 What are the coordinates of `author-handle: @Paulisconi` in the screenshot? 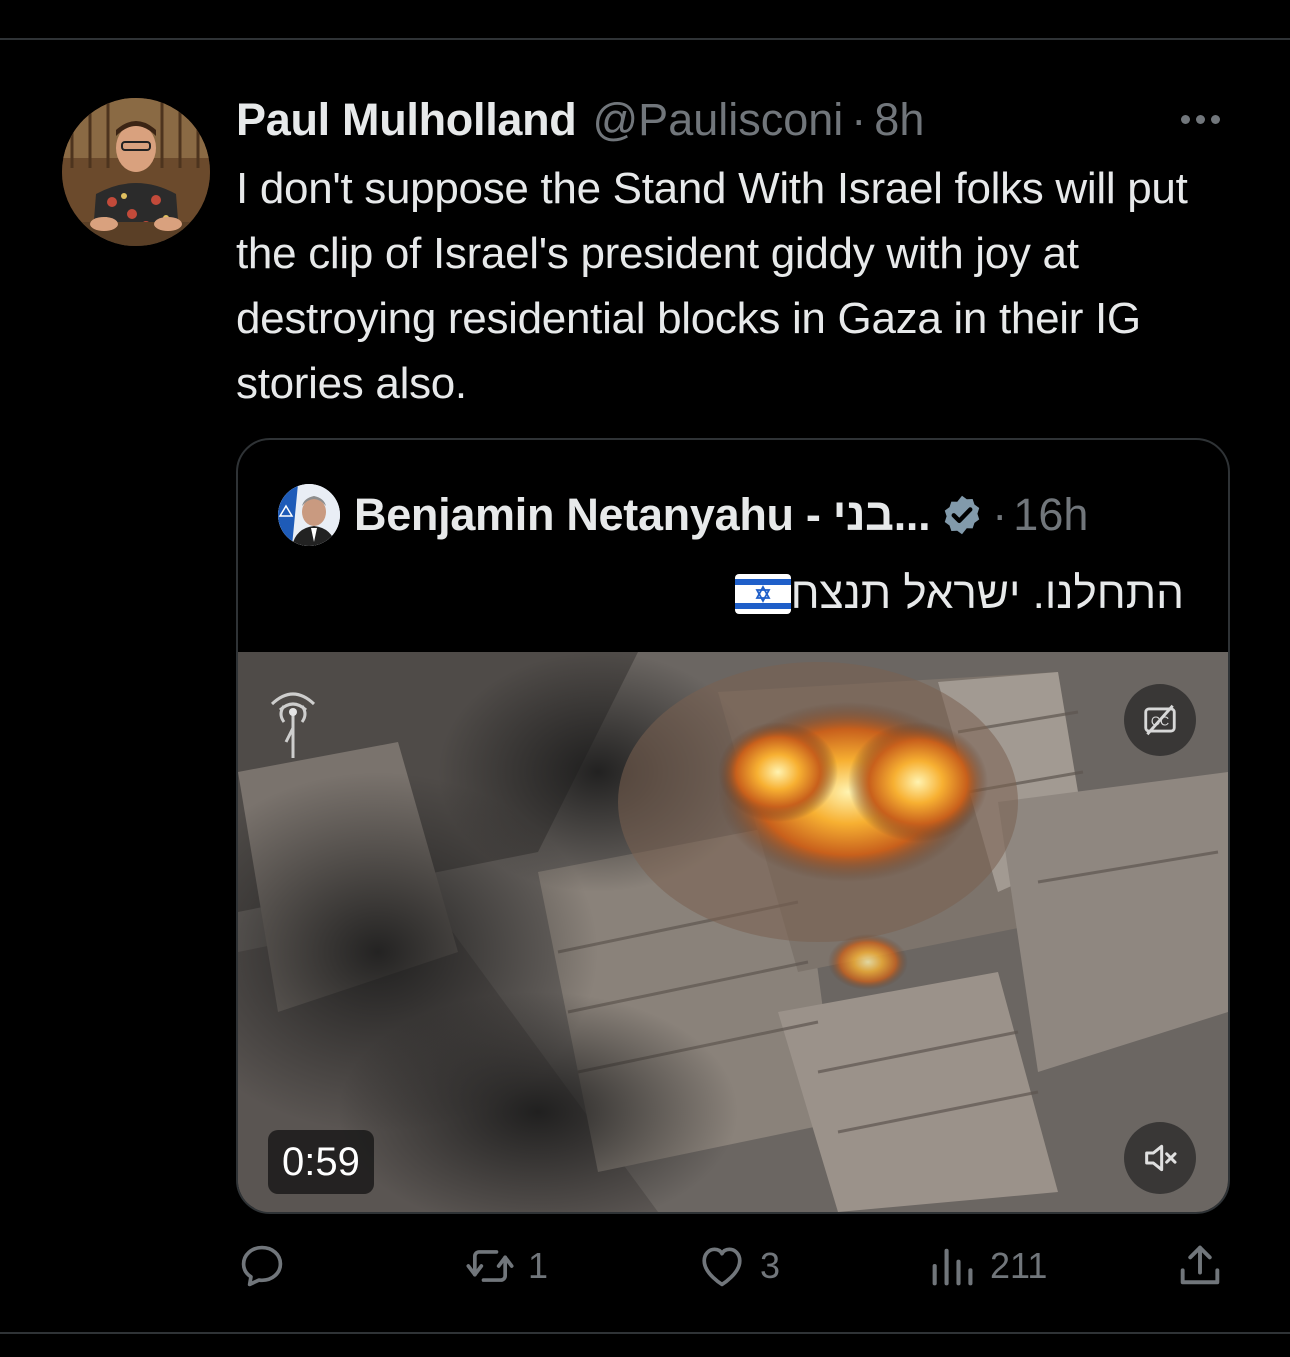 It's located at (718, 120).